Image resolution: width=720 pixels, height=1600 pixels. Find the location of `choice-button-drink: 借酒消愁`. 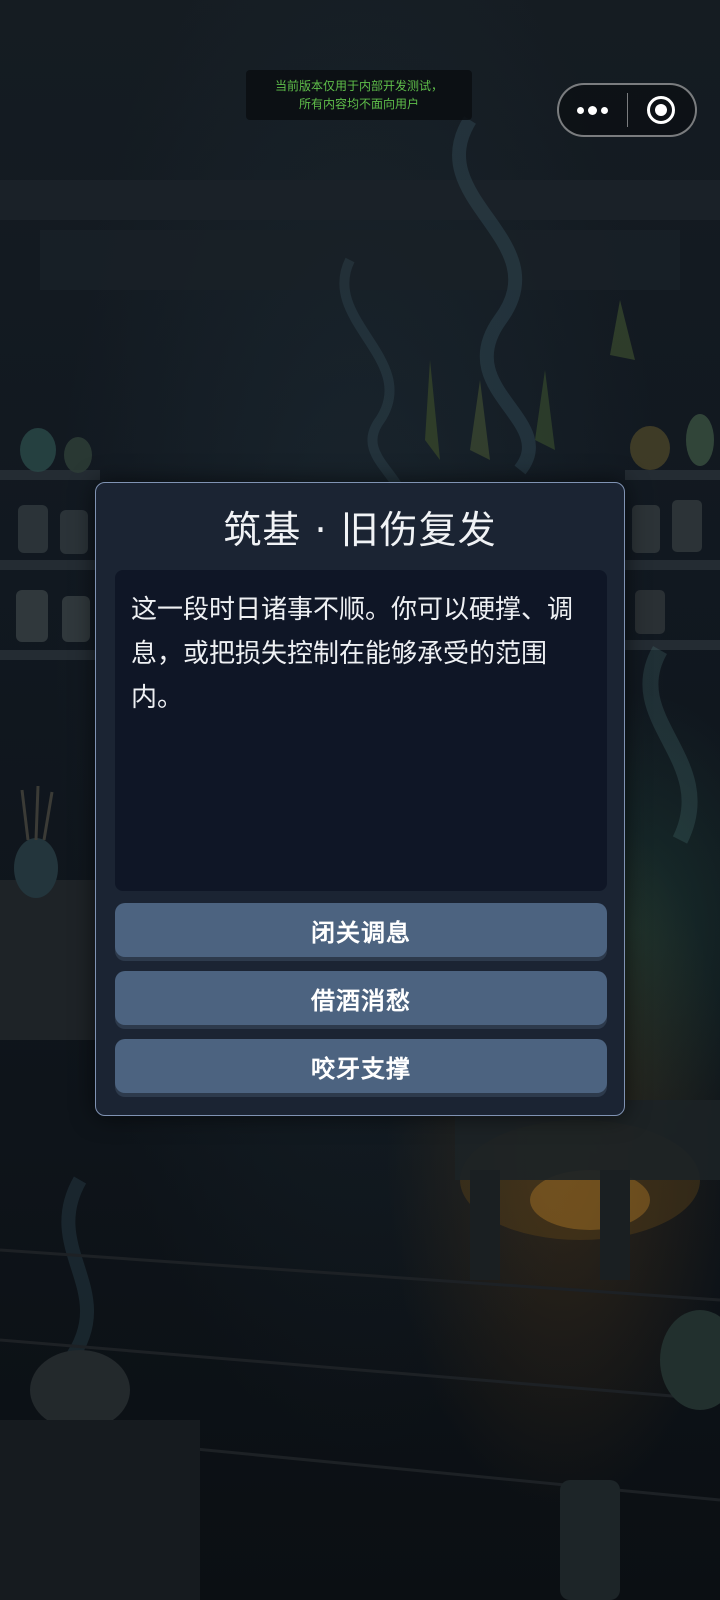

choice-button-drink: 借酒消愁 is located at coordinates (361, 998).